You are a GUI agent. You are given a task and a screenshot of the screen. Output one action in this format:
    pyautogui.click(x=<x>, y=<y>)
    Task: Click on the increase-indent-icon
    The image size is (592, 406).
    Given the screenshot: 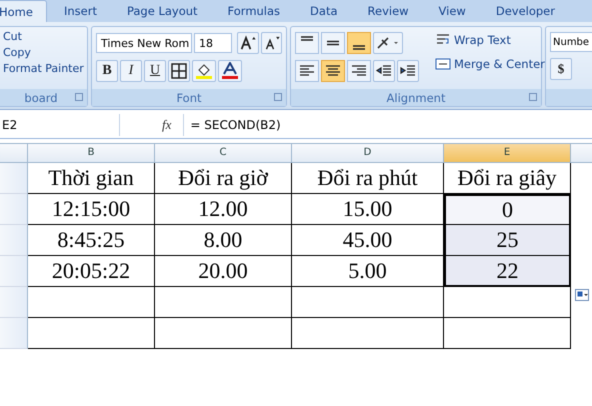 What is the action you would take?
    pyautogui.click(x=408, y=71)
    